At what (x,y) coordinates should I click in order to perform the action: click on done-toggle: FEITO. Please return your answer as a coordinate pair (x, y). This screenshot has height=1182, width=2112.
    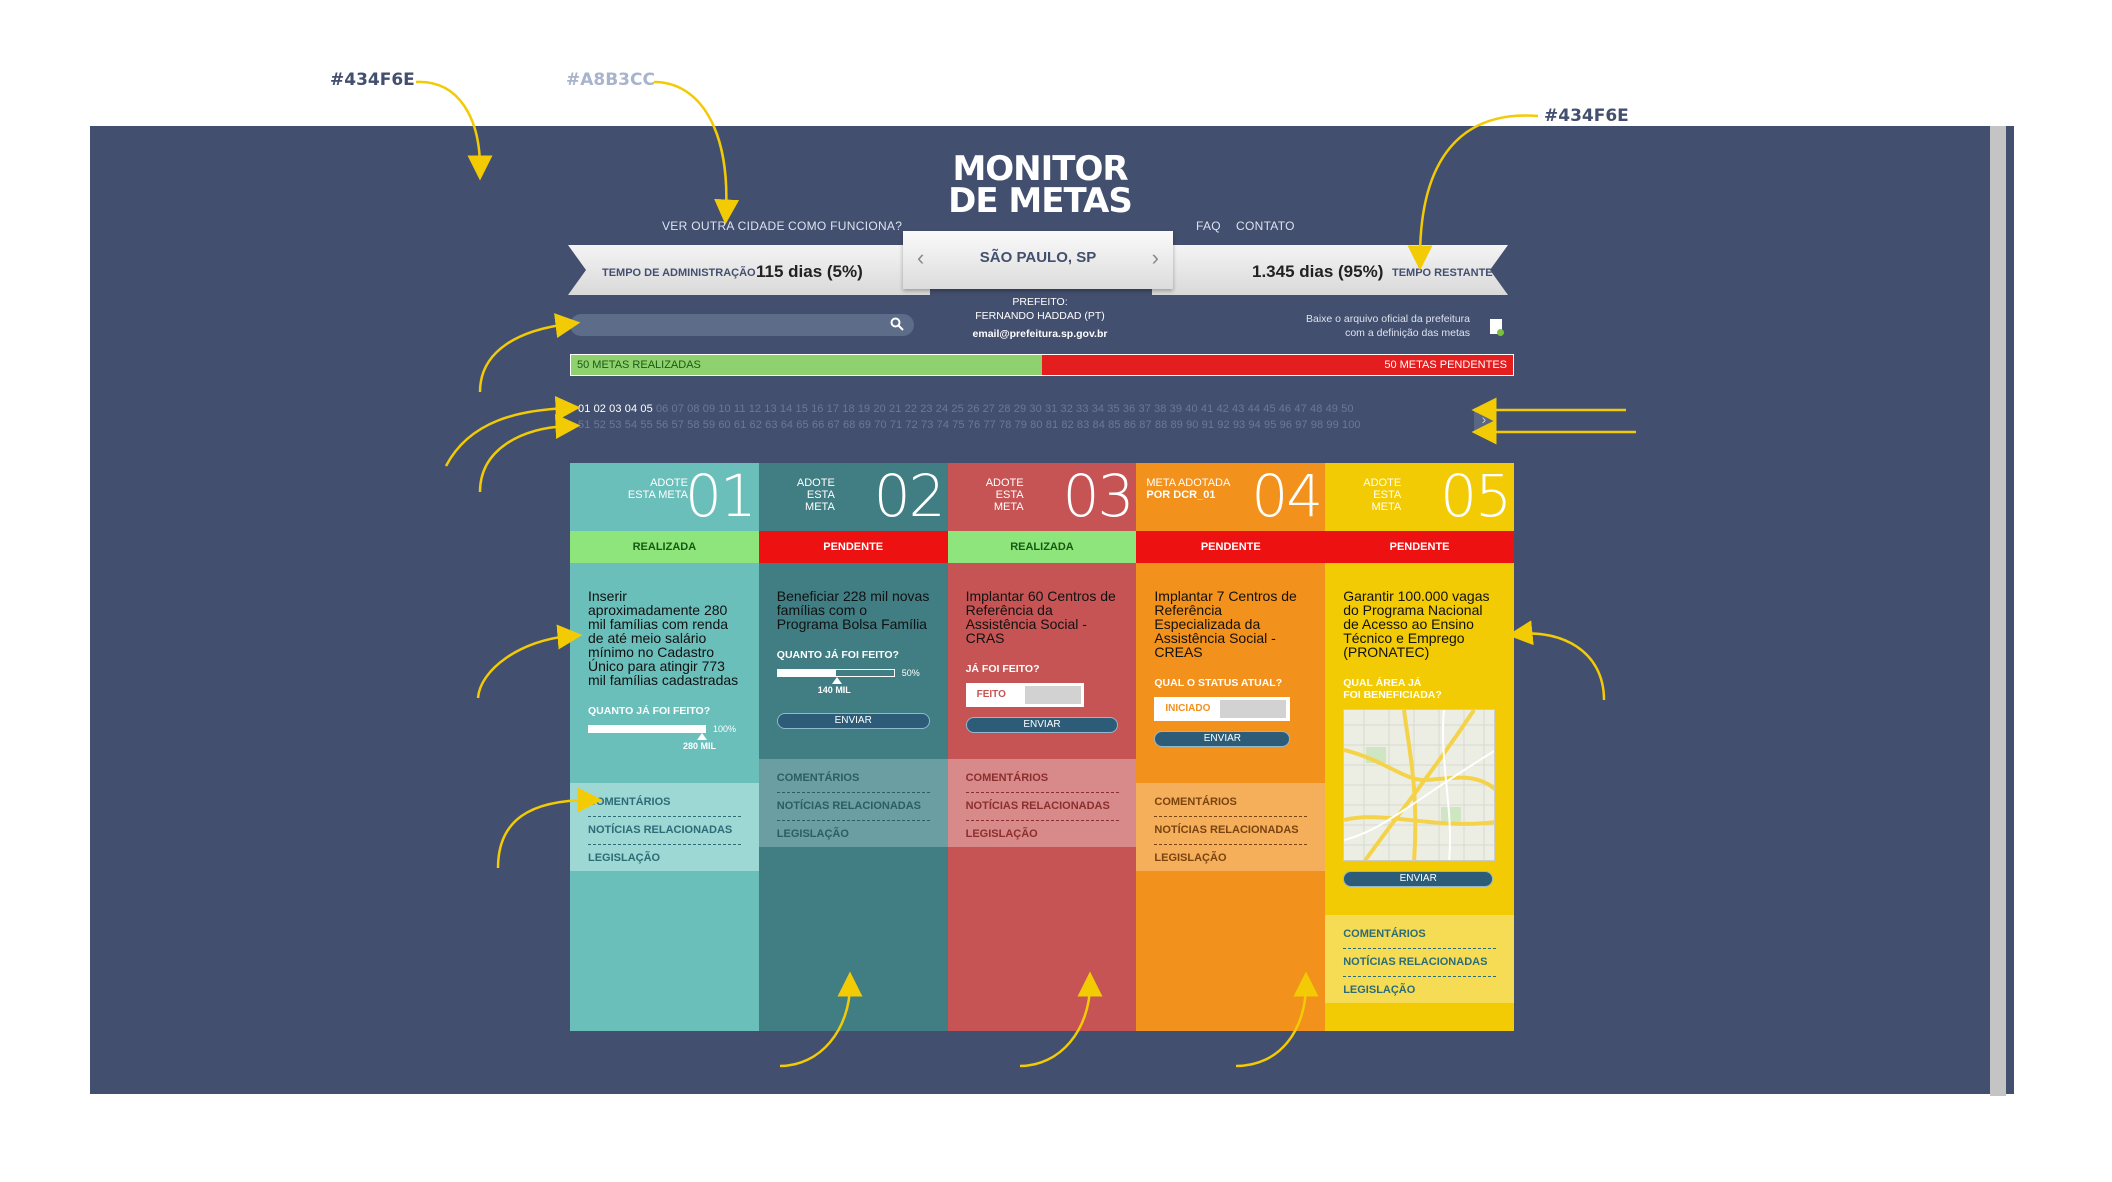
    Looking at the image, I should click on (1024, 695).